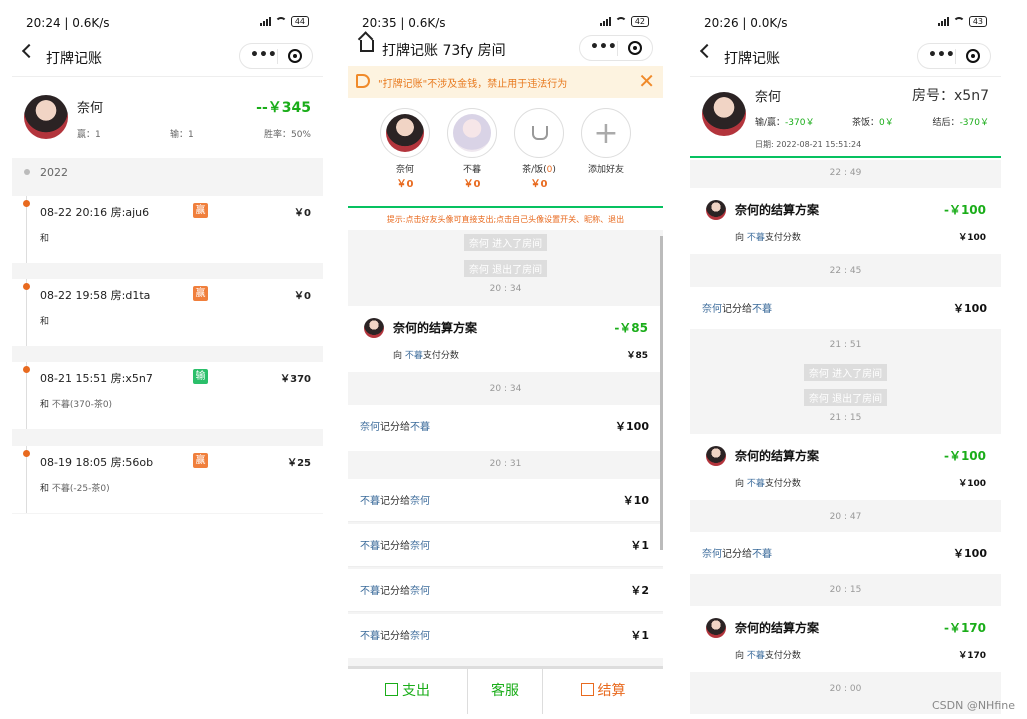  What do you see at coordinates (639, 590) in the screenshot?
I see `transfer-amount: ￥2` at bounding box center [639, 590].